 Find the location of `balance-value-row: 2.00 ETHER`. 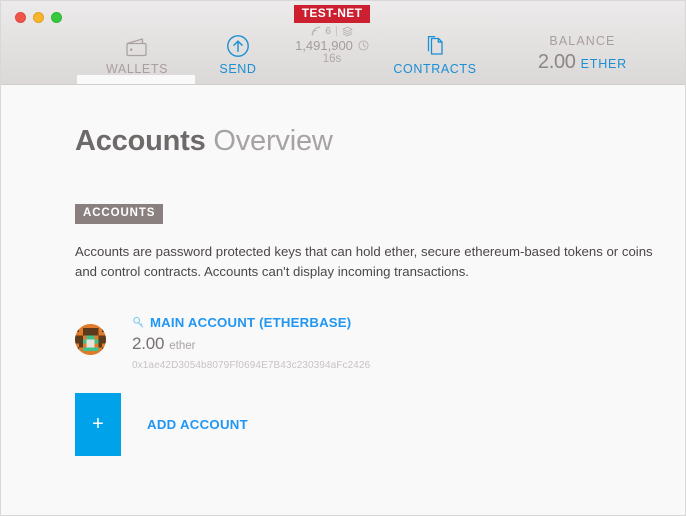

balance-value-row: 2.00 ETHER is located at coordinates (582, 62).